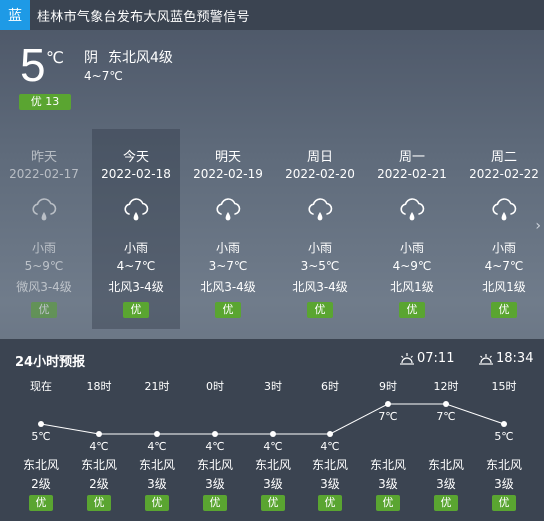 This screenshot has height=521, width=544. I want to click on daily-forecast-item: 明天 2022-02-19 小雨 3~7℃ 北风3-4级优, so click(228, 229).